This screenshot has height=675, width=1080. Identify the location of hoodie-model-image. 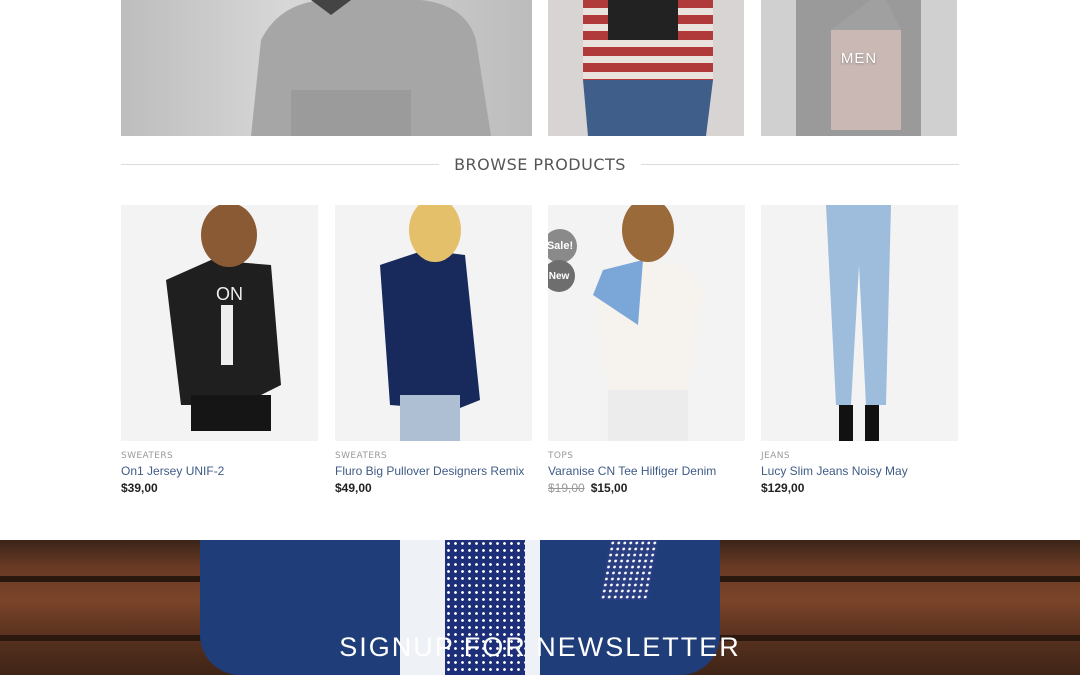
(371, 68).